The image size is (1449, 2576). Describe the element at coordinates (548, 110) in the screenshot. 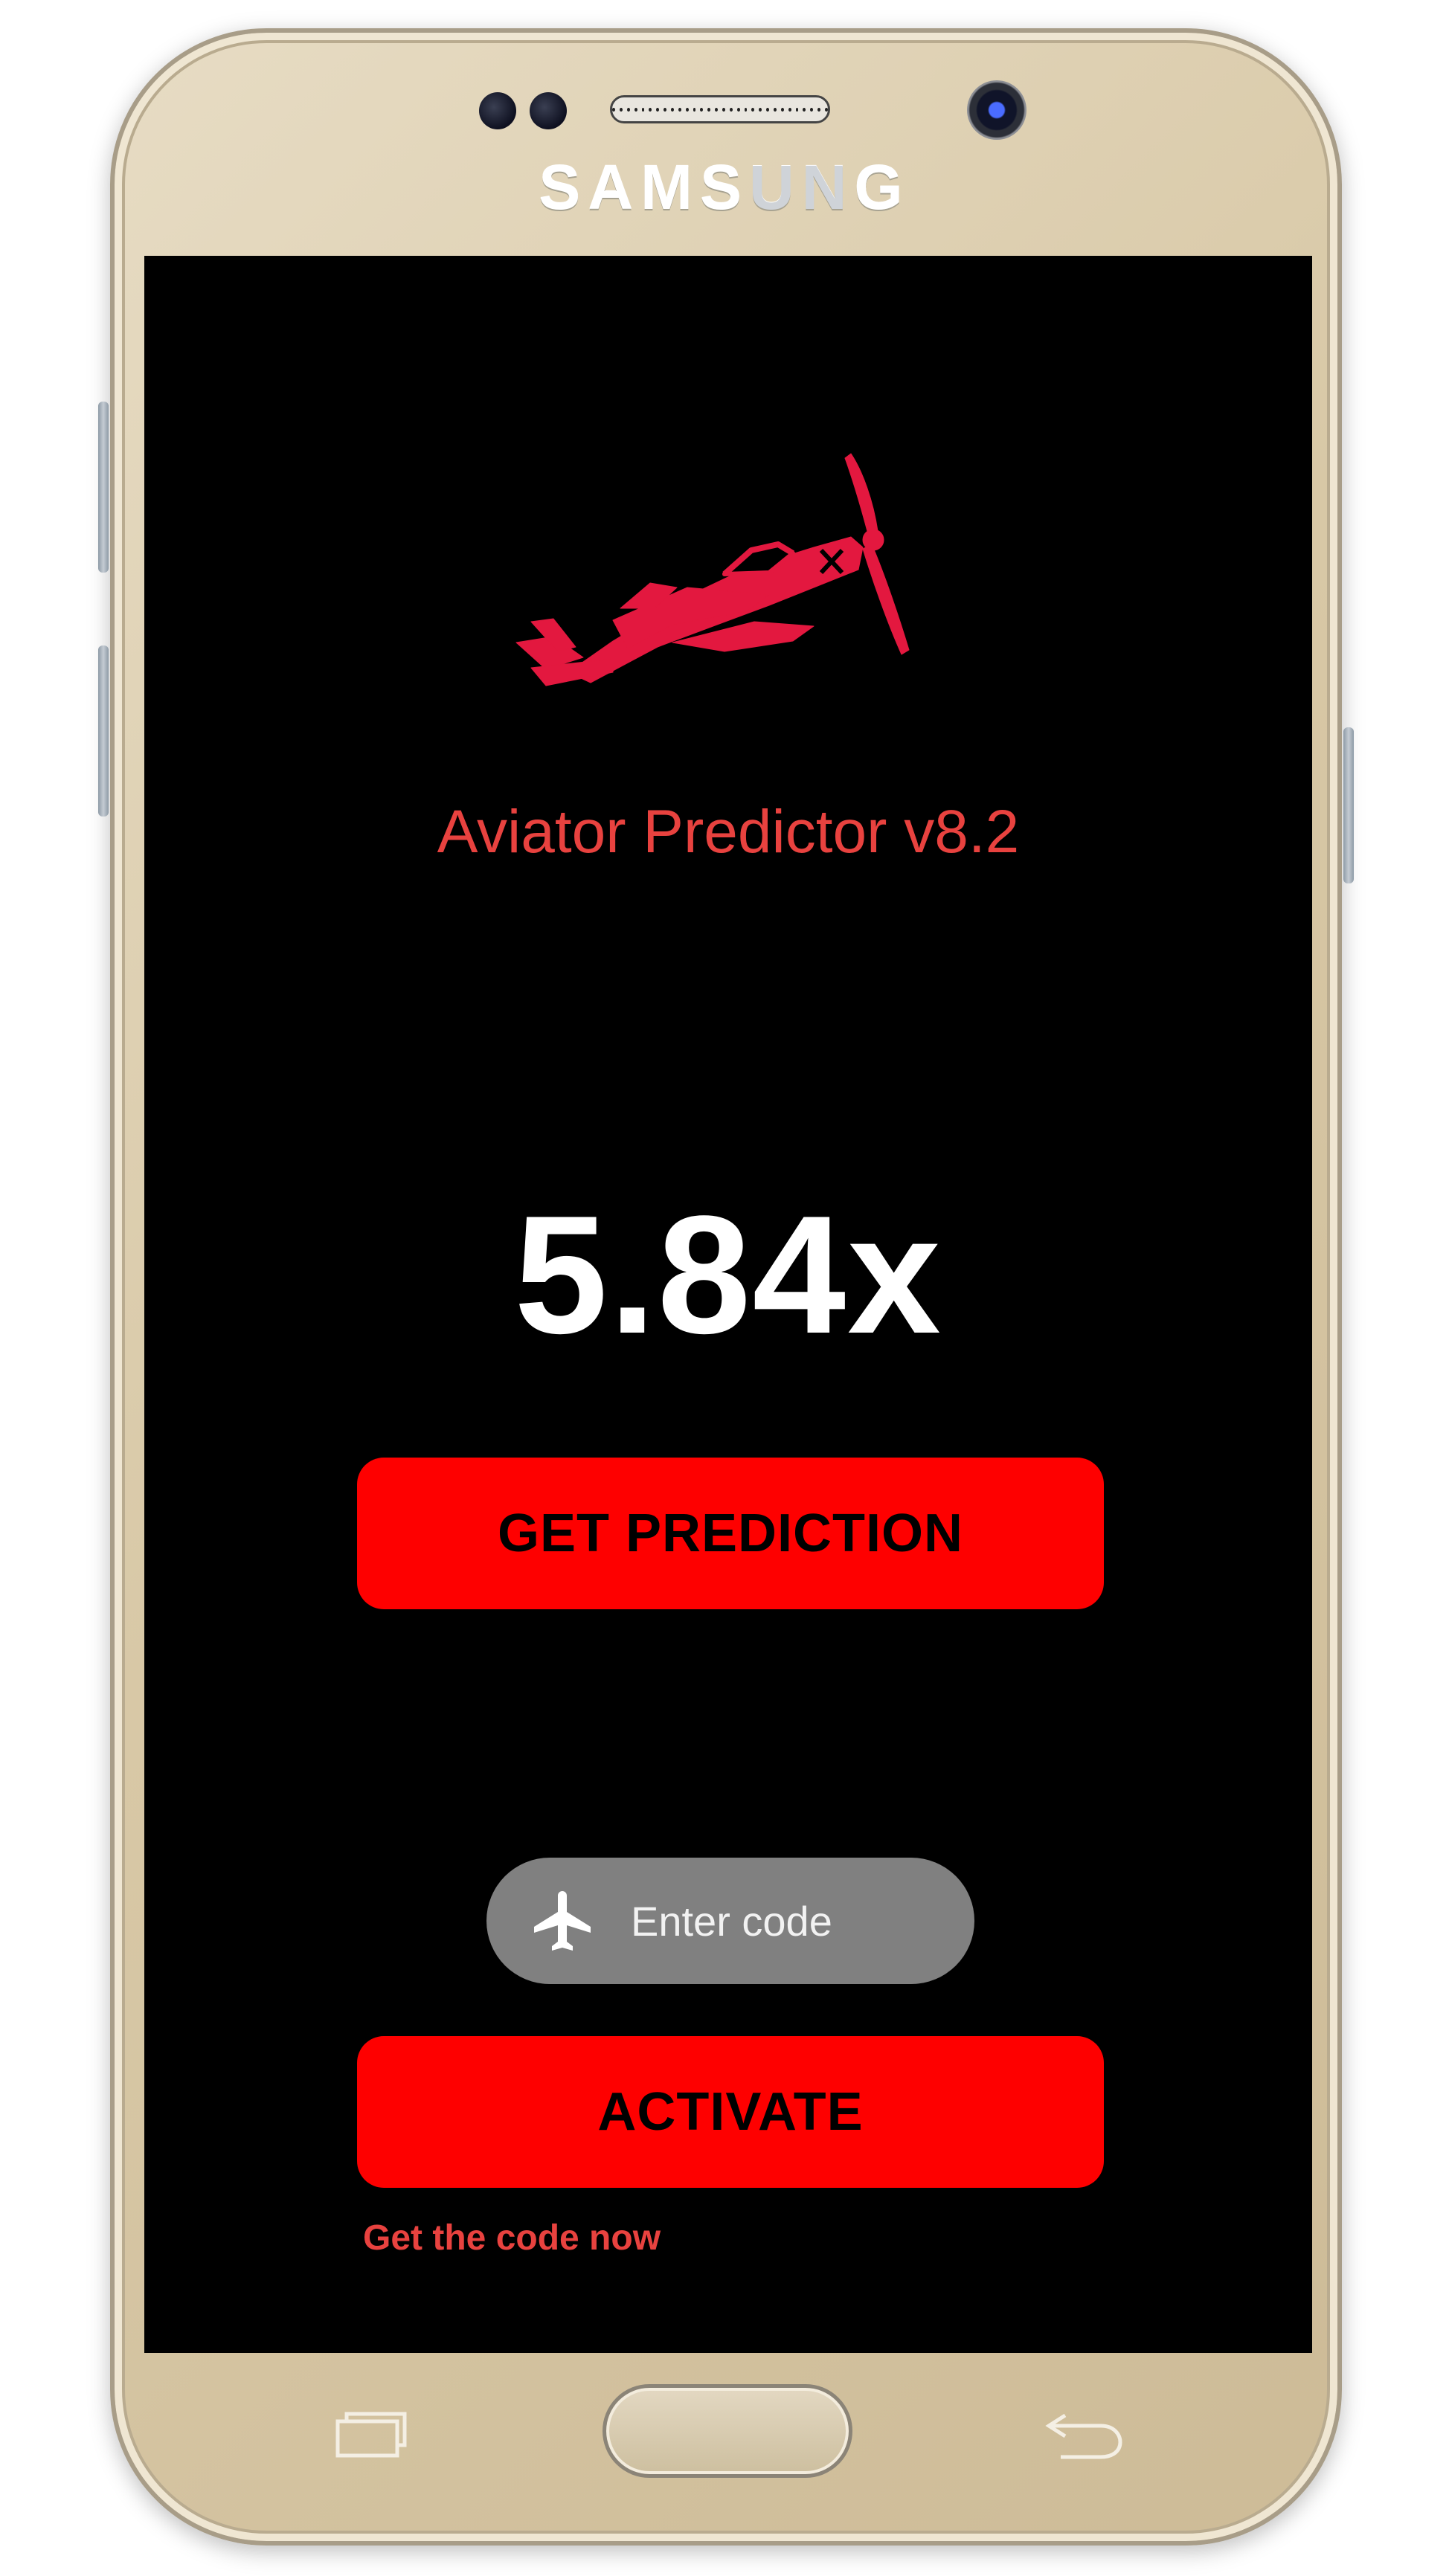

I see `light-sensor` at that location.